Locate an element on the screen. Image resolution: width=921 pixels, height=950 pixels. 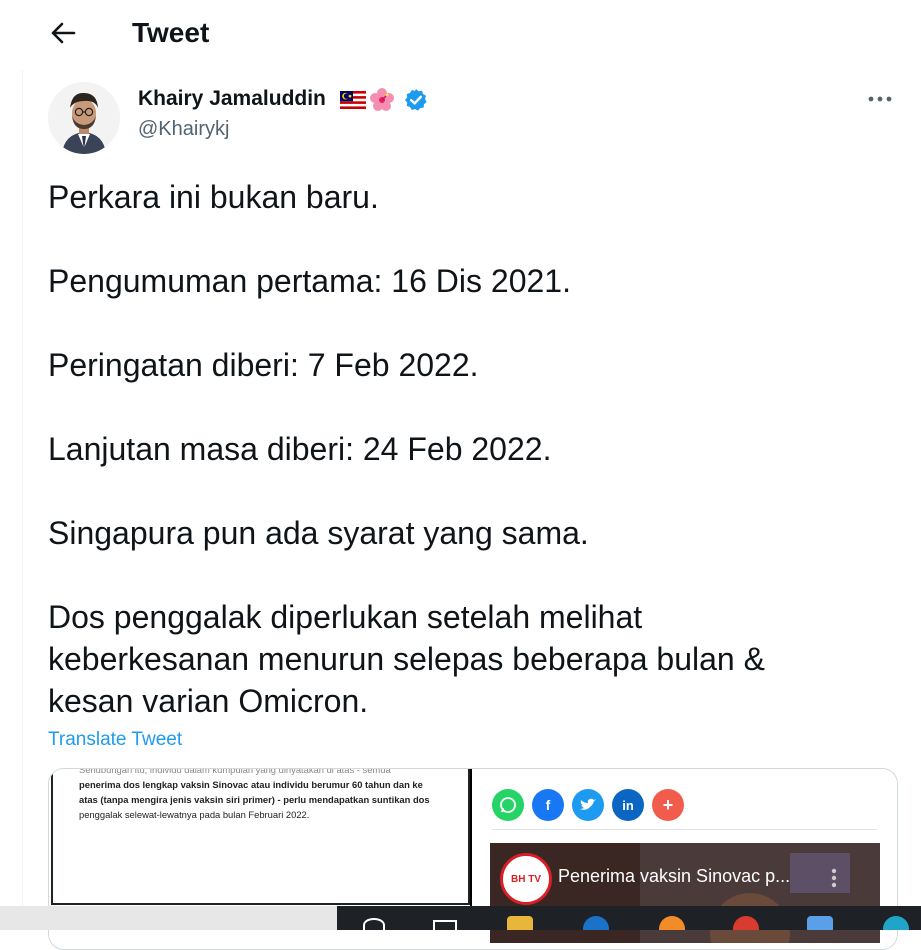
app-icon-blue is located at coordinates (596, 923).